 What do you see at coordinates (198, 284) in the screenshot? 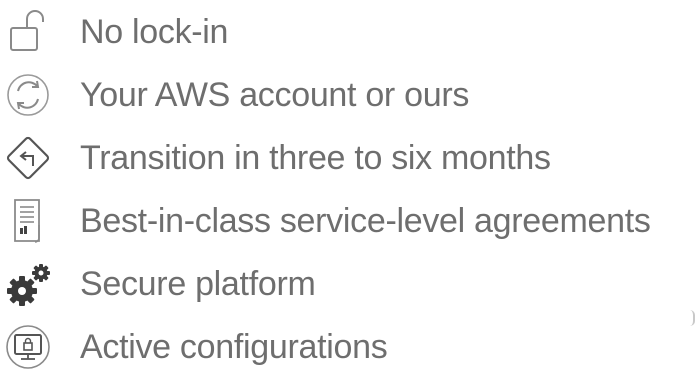
I see `feature-label: Secure platform` at bounding box center [198, 284].